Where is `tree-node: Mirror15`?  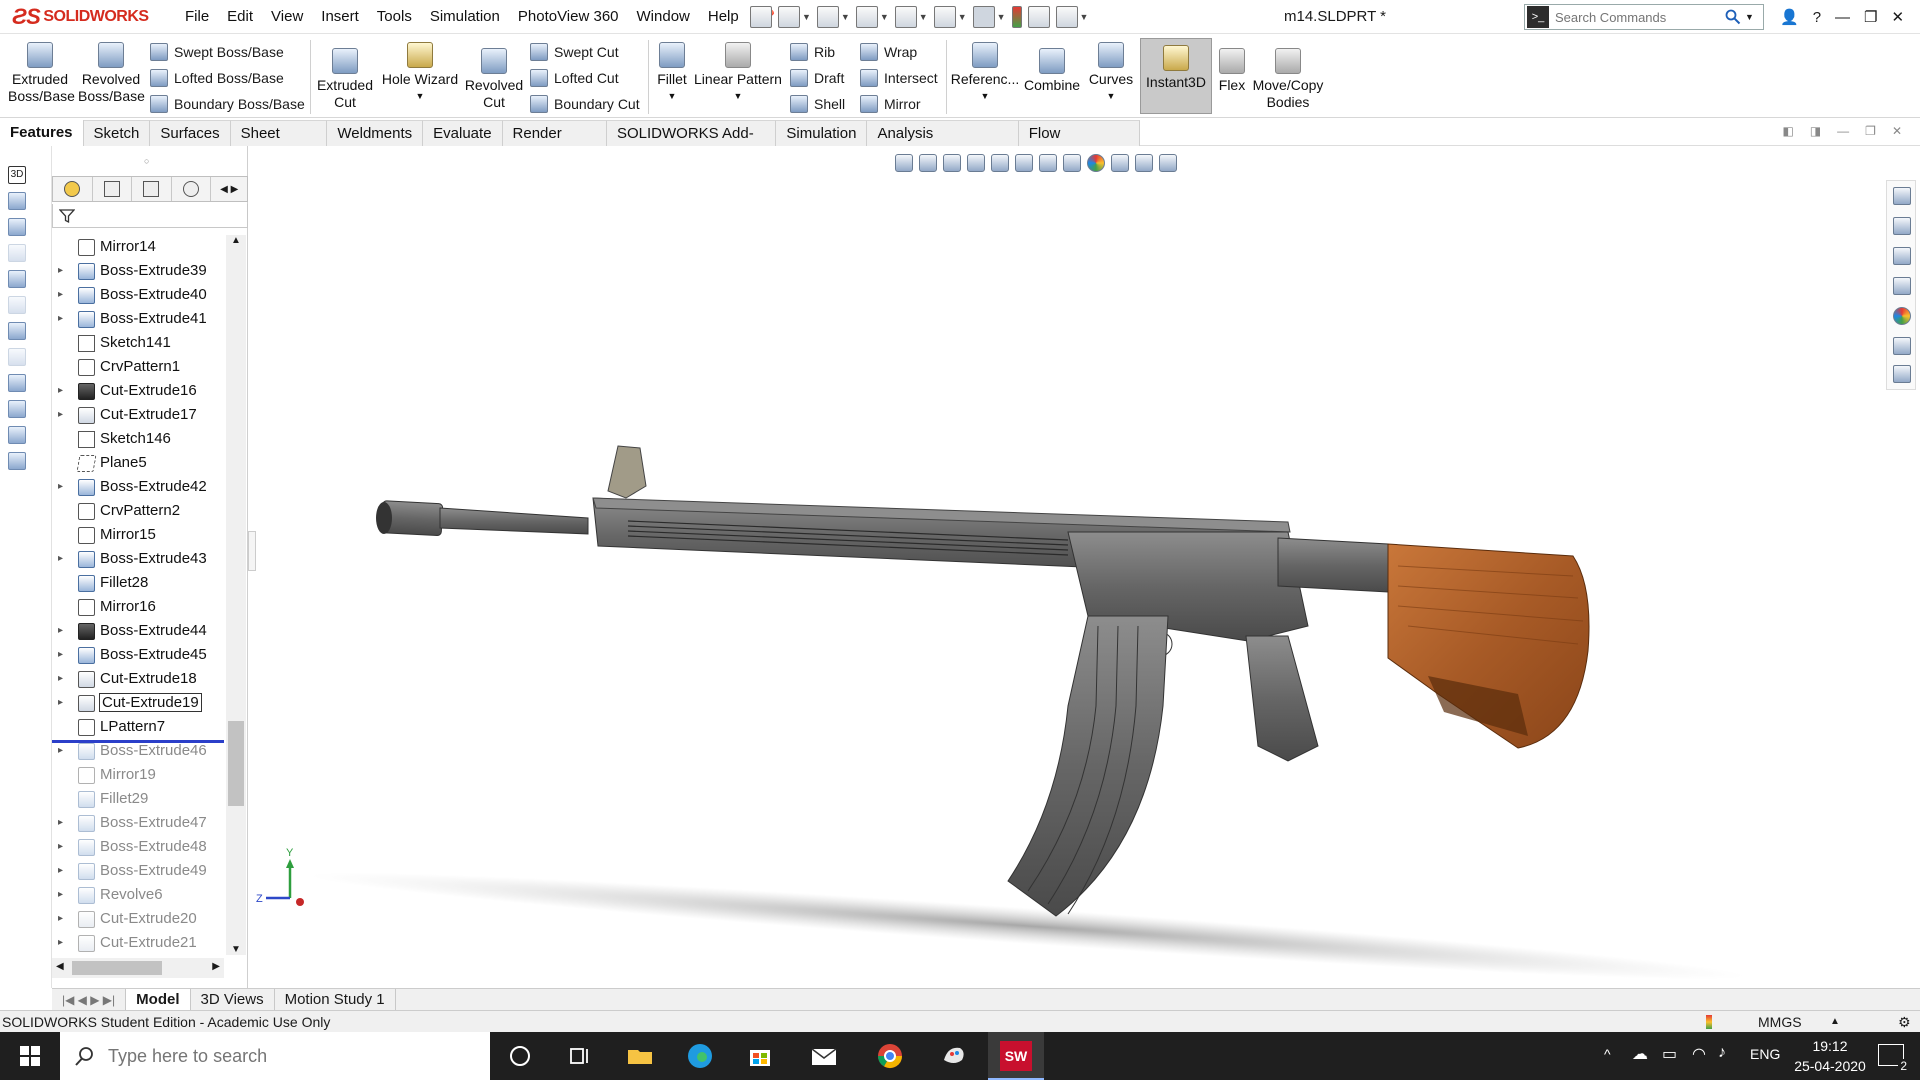
tree-node: Mirror15 is located at coordinates (138, 535).